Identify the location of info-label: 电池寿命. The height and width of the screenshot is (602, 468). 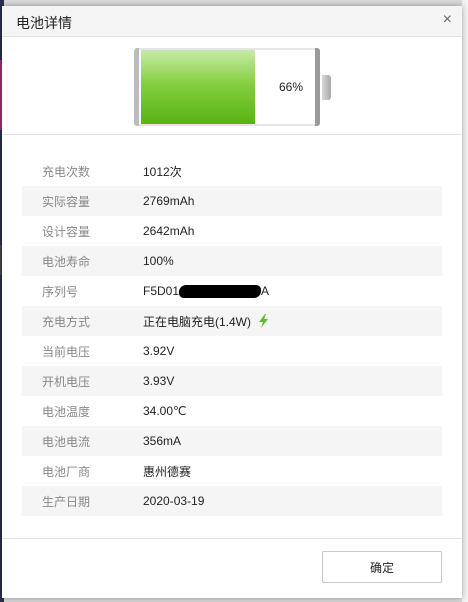
(66, 261).